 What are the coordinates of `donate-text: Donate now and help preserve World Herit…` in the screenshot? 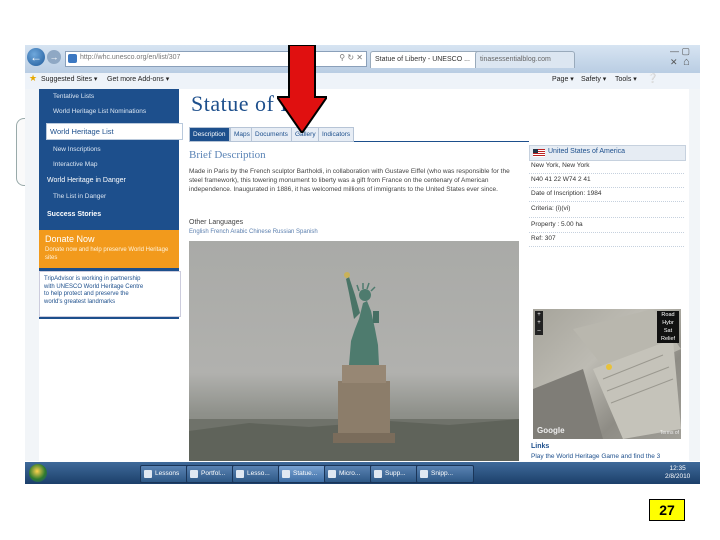 It's located at (107, 254).